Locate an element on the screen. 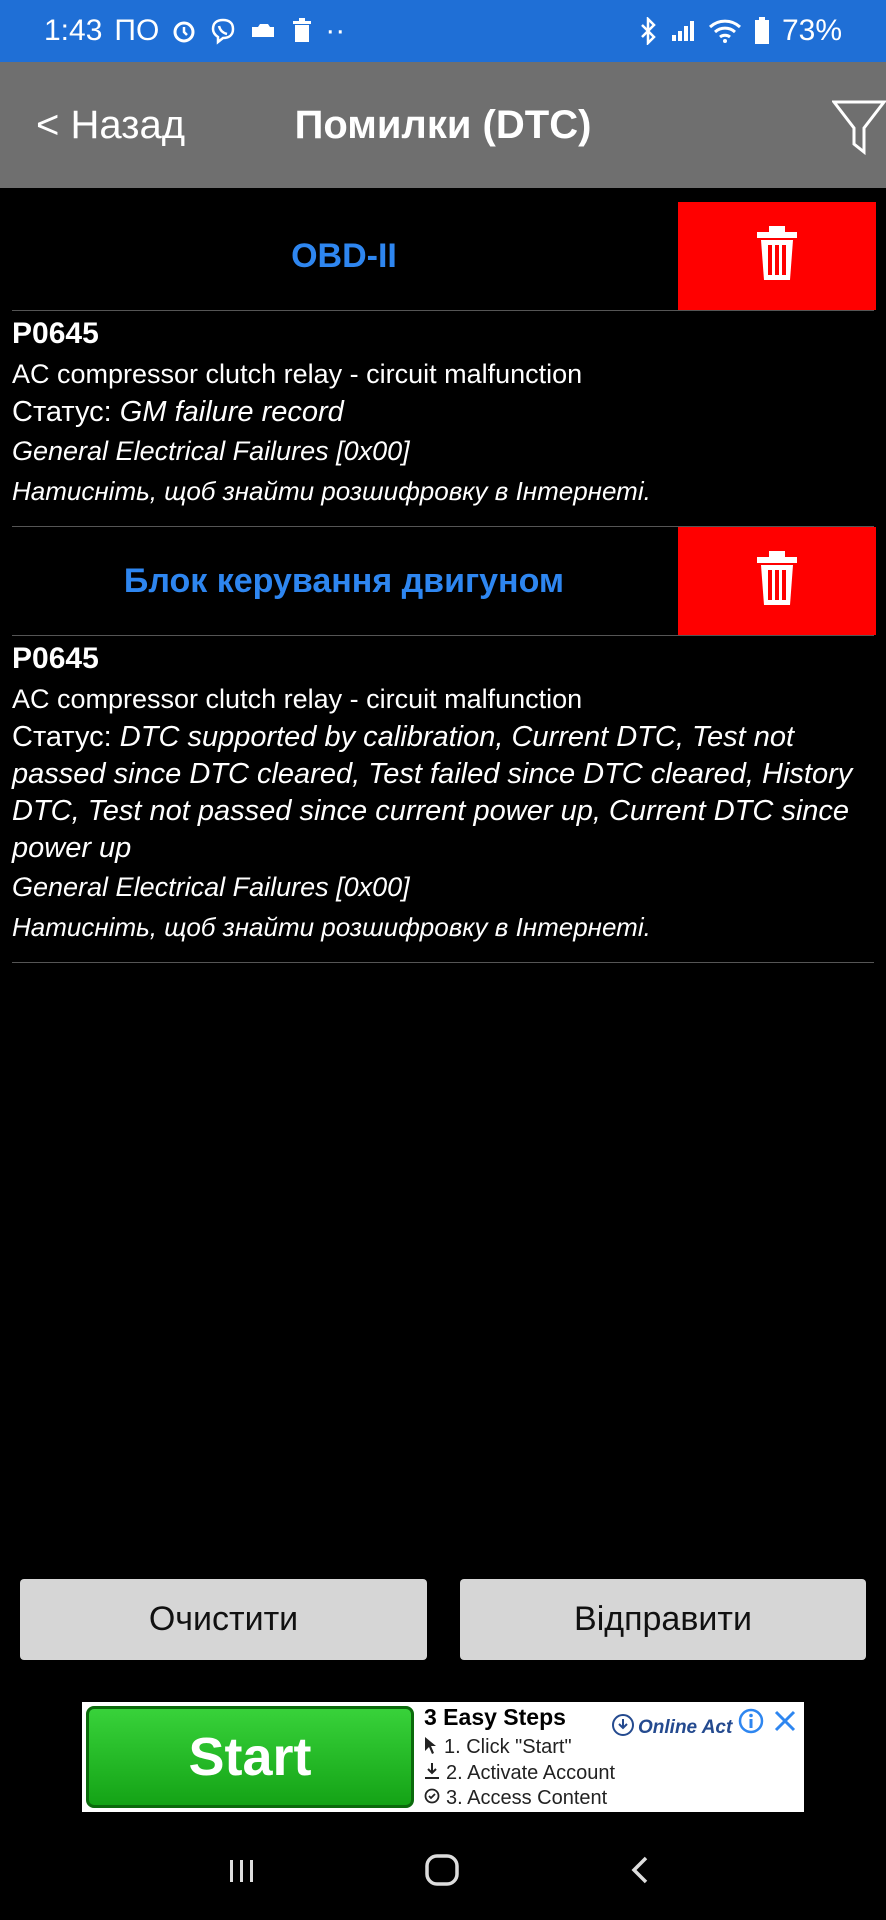  module-title: OBD-II is located at coordinates (344, 255).